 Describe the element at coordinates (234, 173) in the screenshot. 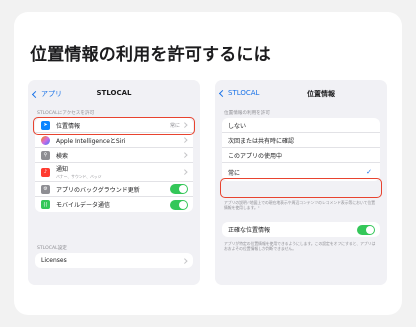

I see `option-label: 常に` at that location.